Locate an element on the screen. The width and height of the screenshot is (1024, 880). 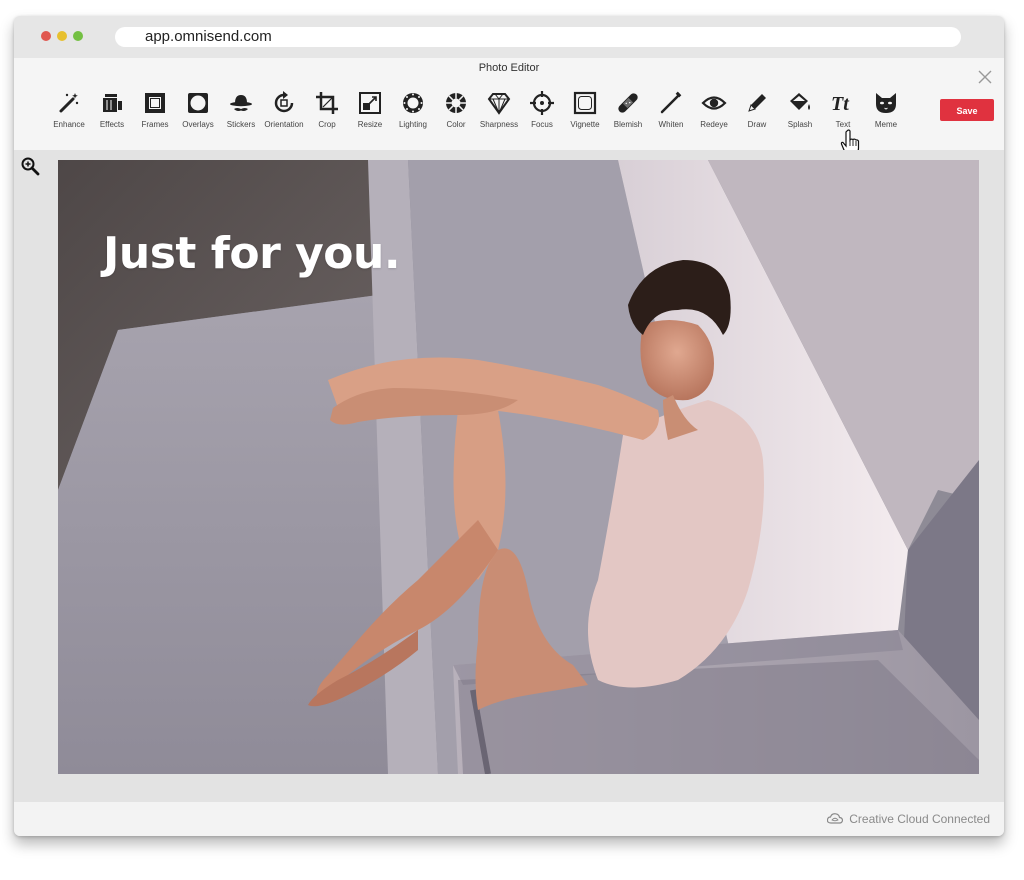
tool-sharpness: Sharpness is located at coordinates (499, 113).